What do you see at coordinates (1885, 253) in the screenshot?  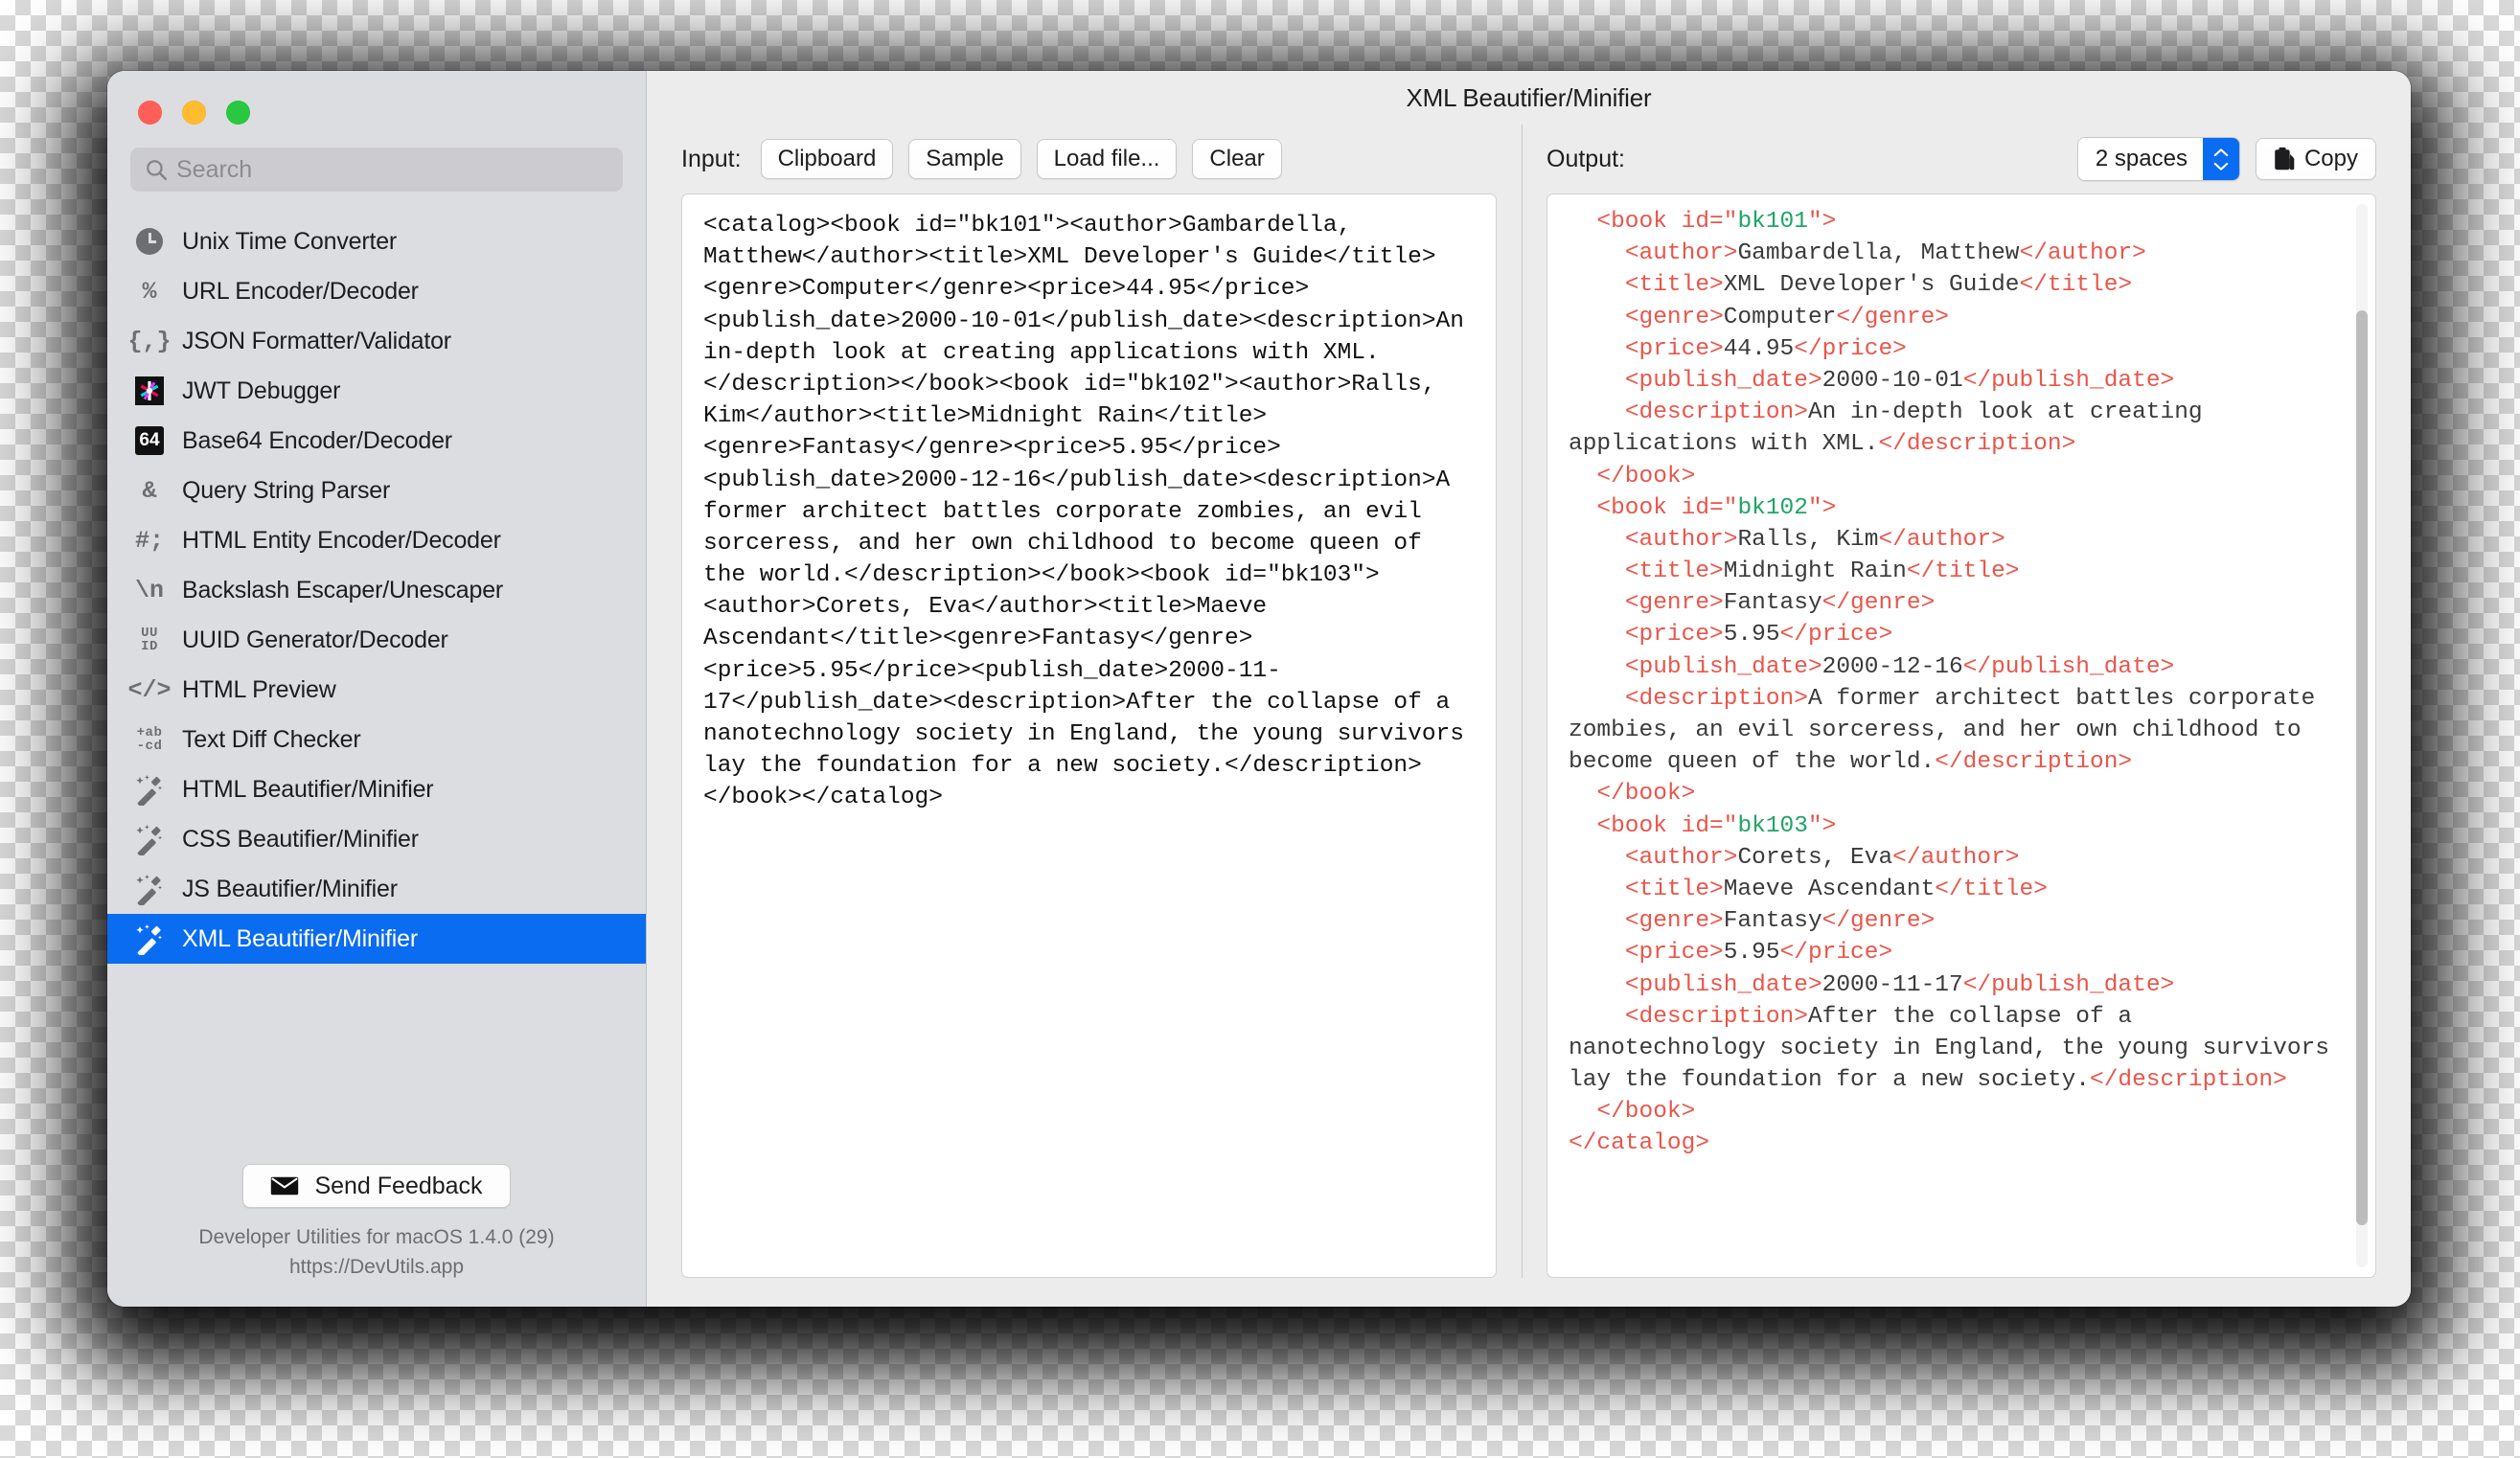 I see `output-line: <author>Gambardella, Matthew</author>` at bounding box center [1885, 253].